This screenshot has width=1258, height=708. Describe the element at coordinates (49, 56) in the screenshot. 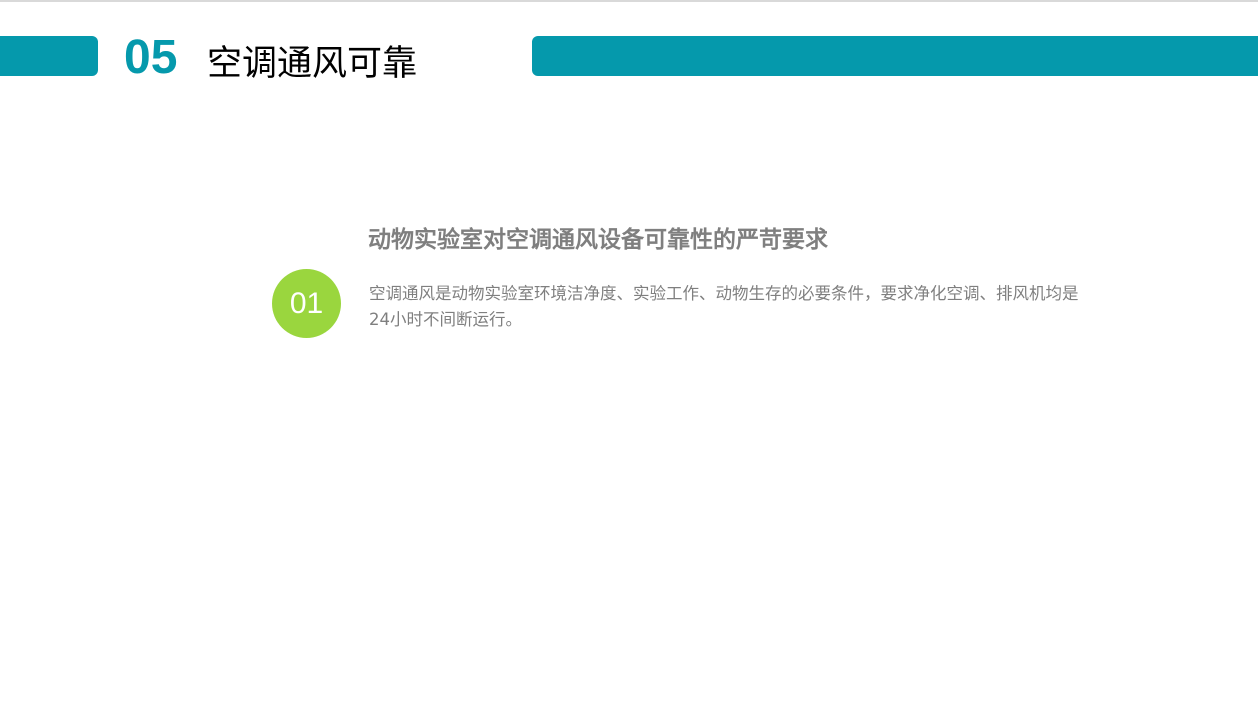

I see `header-accent-bar-left` at that location.